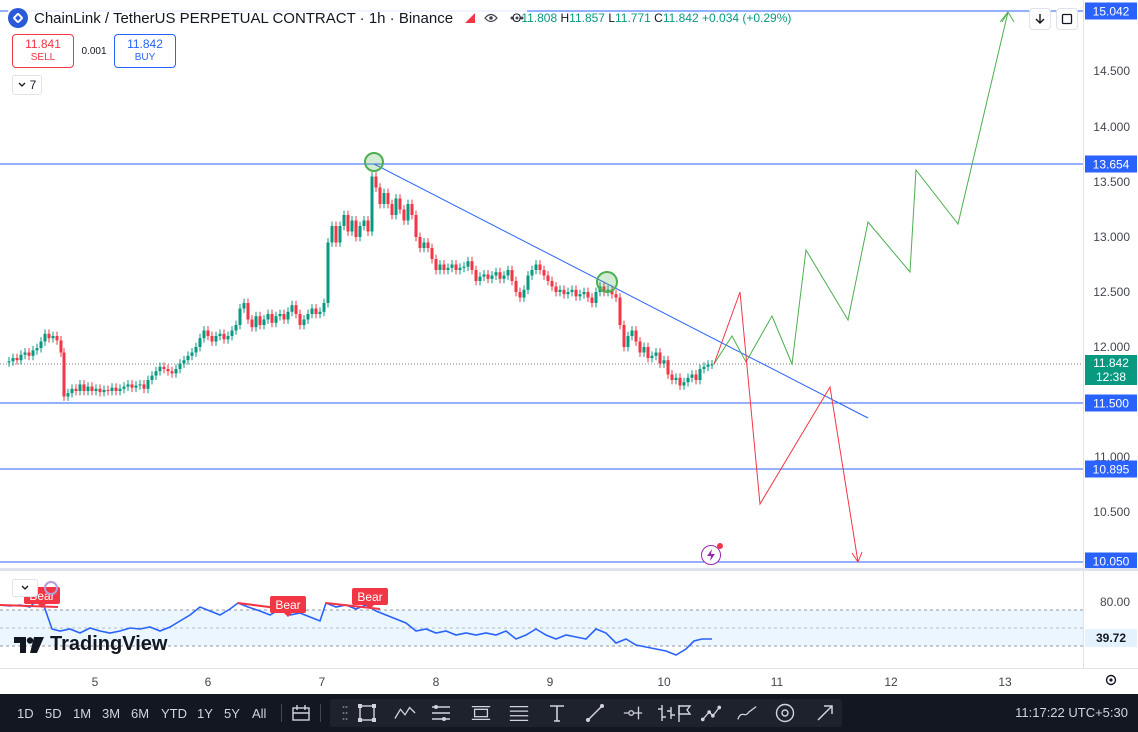  Describe the element at coordinates (232, 713) in the screenshot. I see `timeframe-5y: 5Y` at that location.